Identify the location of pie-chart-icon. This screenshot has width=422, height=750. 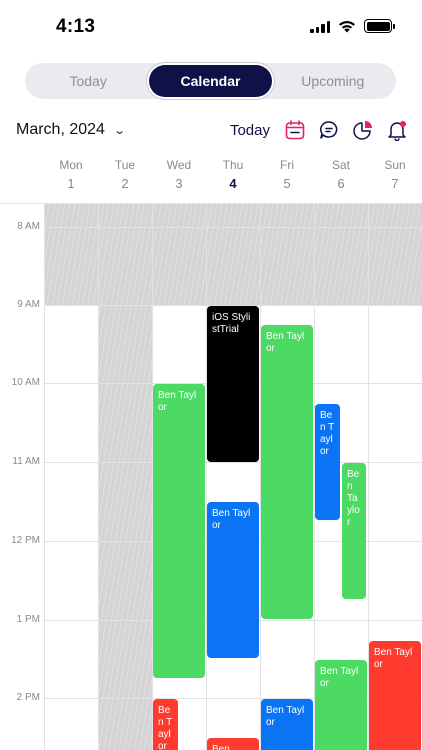
(363, 130).